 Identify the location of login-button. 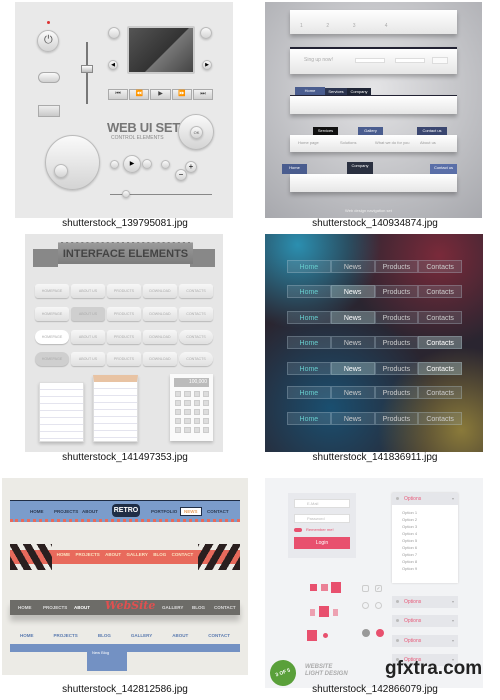
(440, 60).